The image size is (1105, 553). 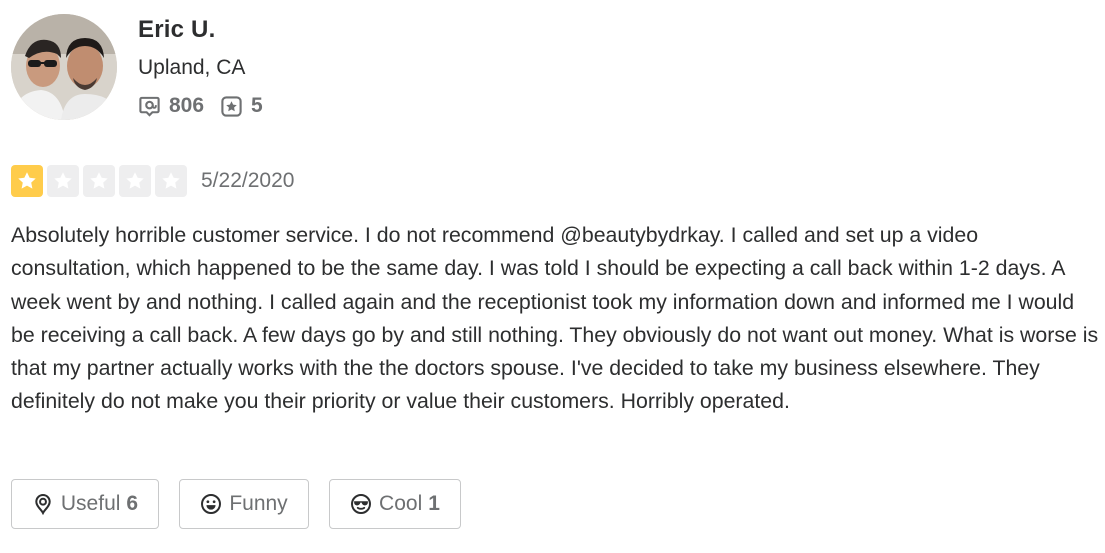 What do you see at coordinates (434, 503) in the screenshot?
I see `cool-count: 1` at bounding box center [434, 503].